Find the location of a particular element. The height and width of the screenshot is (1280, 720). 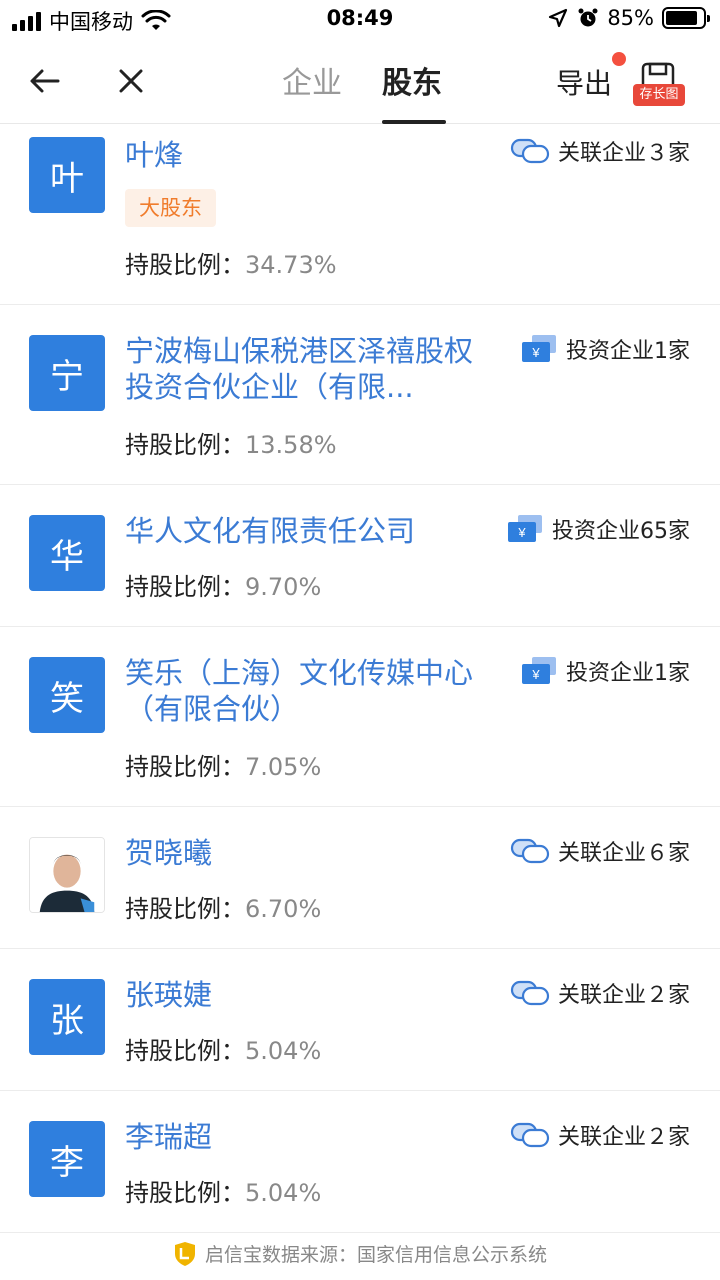

location-icon is located at coordinates (558, 18).